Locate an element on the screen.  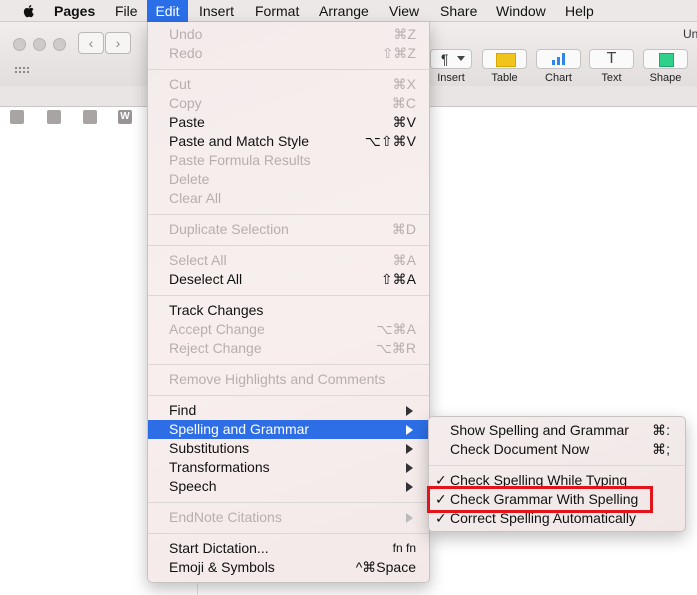
chevron-down-icon is located at coordinates (461, 58).